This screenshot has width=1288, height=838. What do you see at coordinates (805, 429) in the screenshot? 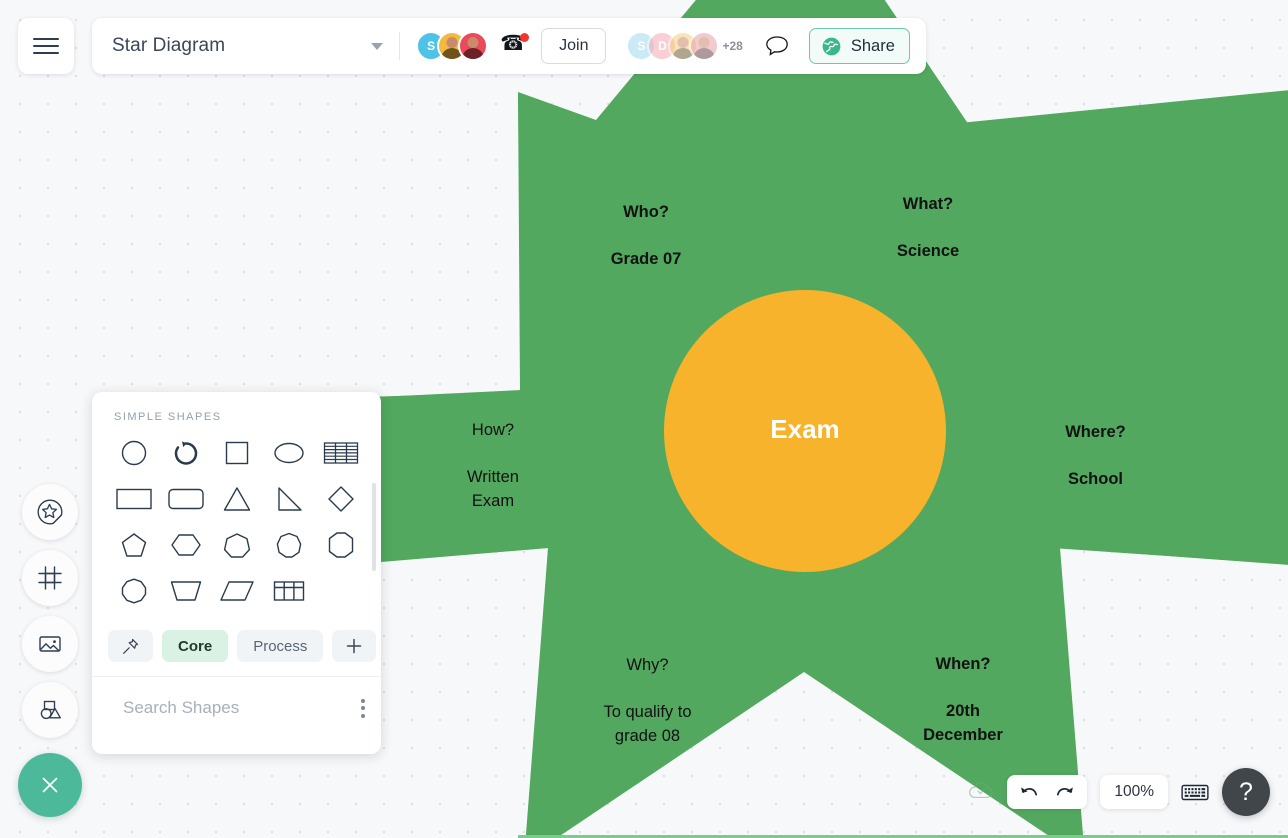
I see `center-label: Exam` at bounding box center [805, 429].